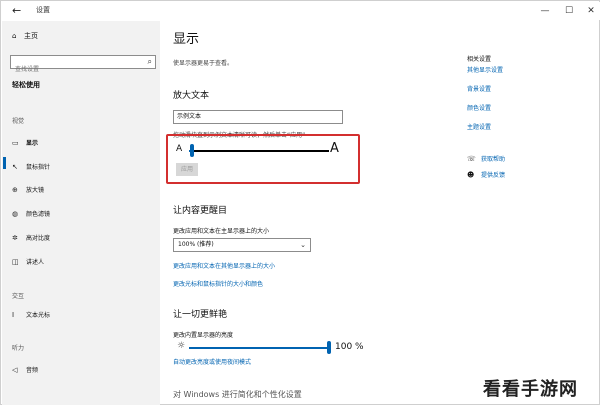 This screenshot has height=405, width=600. I want to click on close-icon: ✕, so click(588, 11).